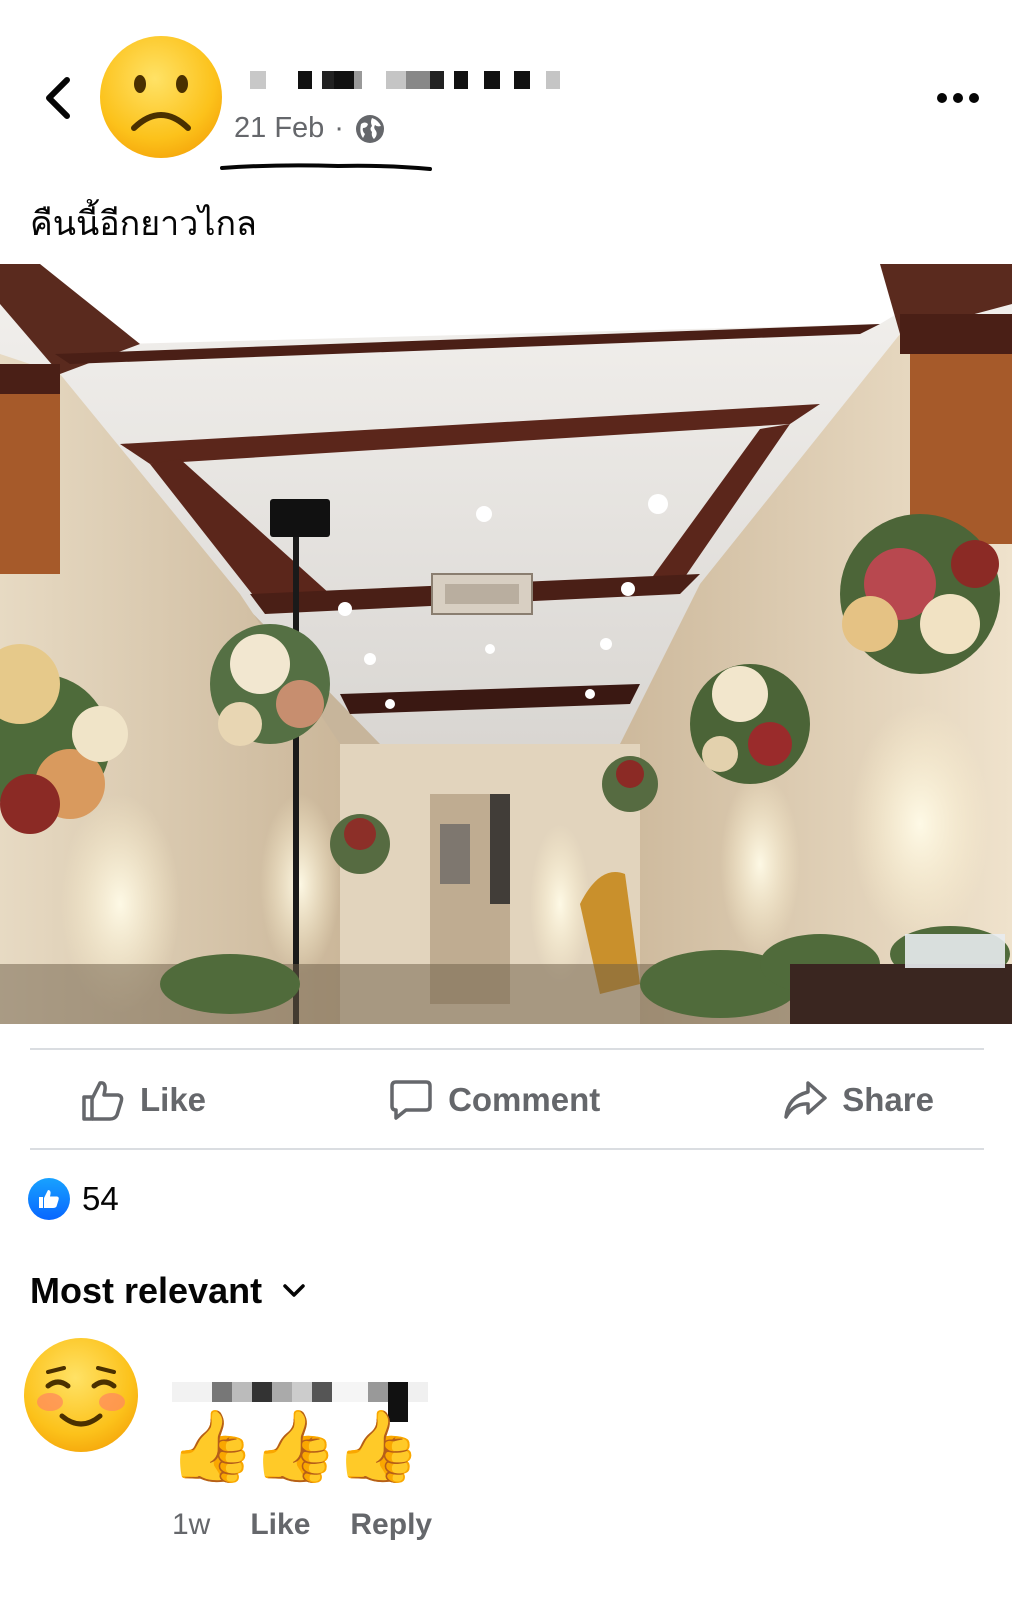  What do you see at coordinates (279, 128) in the screenshot?
I see `post-date: 21 Feb` at bounding box center [279, 128].